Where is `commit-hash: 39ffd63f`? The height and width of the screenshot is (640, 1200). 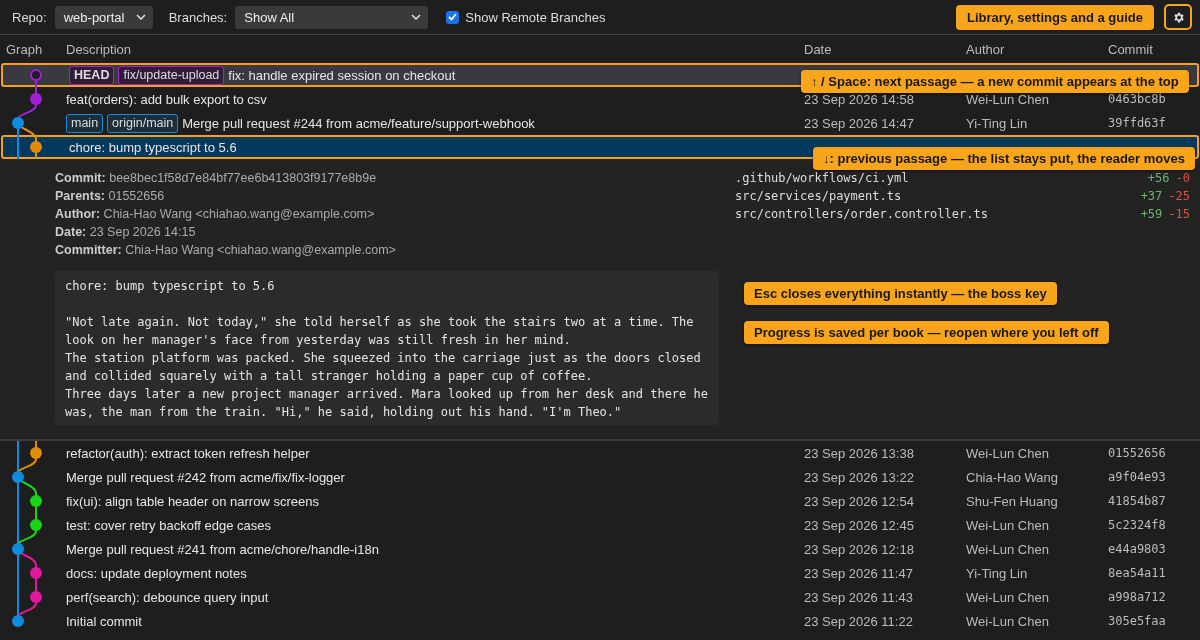 commit-hash: 39ffd63f is located at coordinates (1137, 123).